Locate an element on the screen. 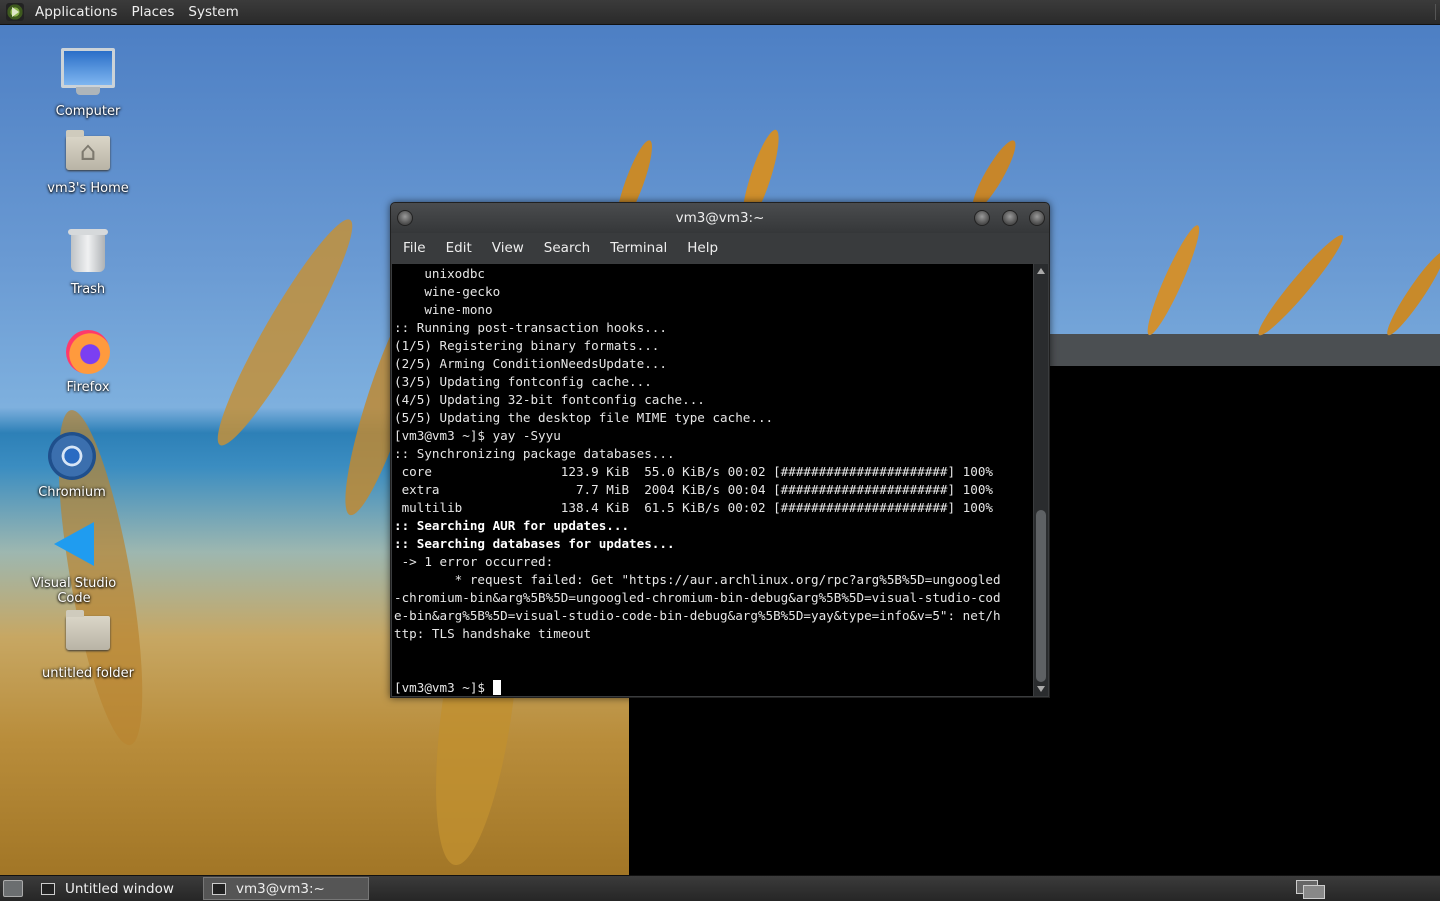 This screenshot has height=901, width=1440. window-title: vm3@vm3:~ is located at coordinates (720, 218).